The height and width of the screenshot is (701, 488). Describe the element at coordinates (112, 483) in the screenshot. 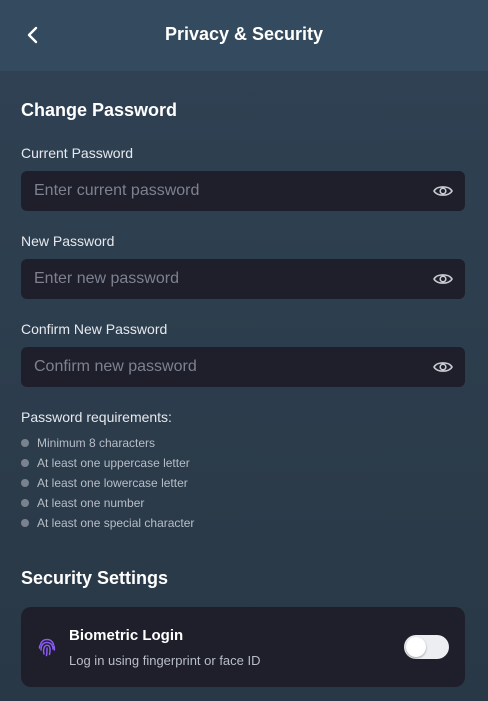

I see `requirement-text: At least one lowercase letter` at that location.